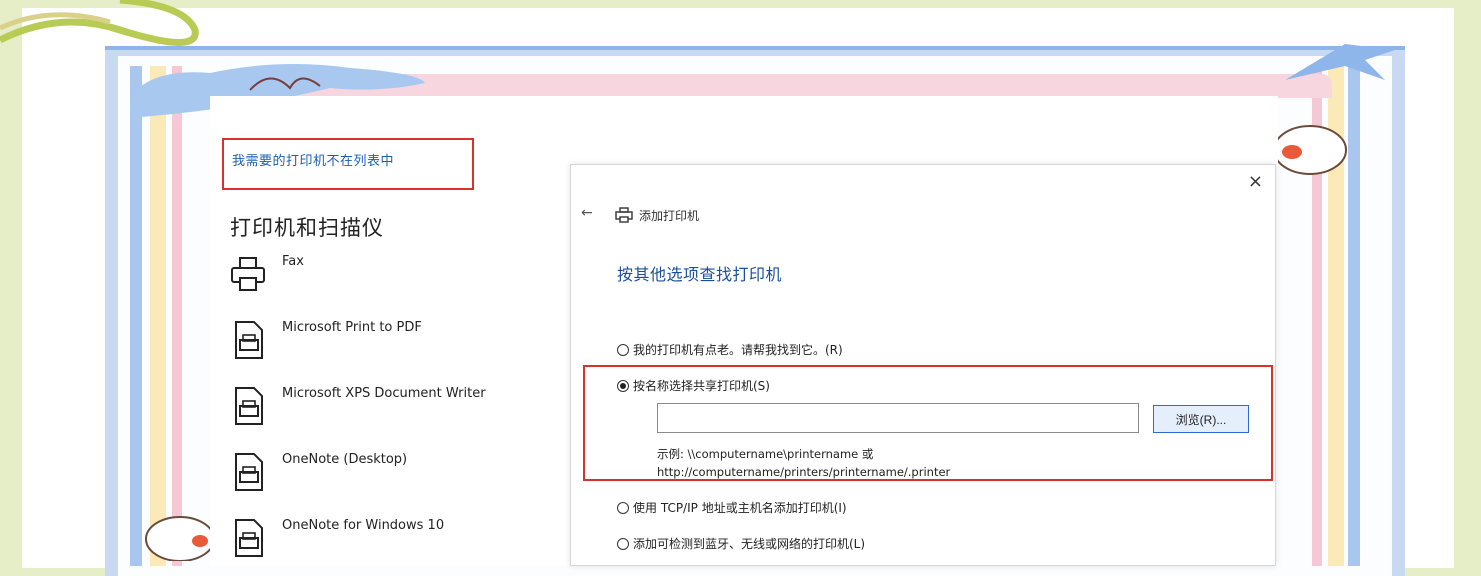 This screenshot has height=576, width=1481. I want to click on shared-printer-input, so click(898, 418).